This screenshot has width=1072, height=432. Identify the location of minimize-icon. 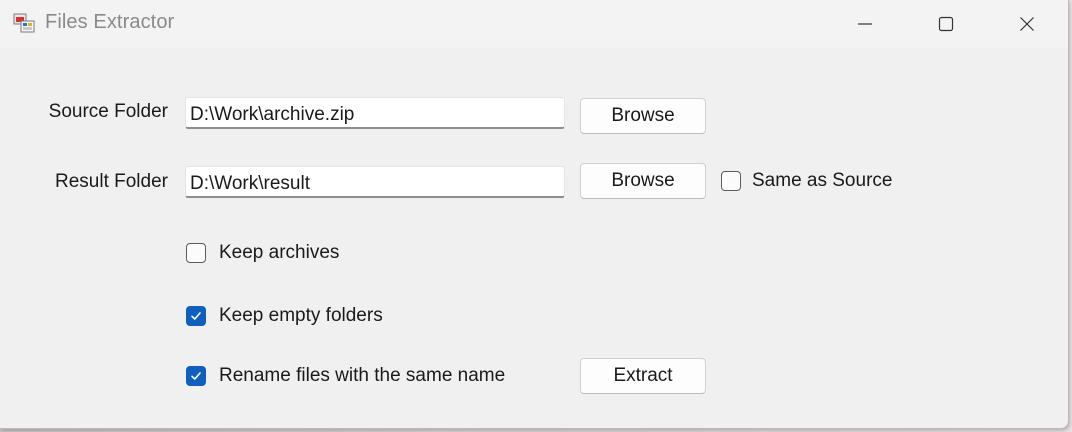
(865, 24).